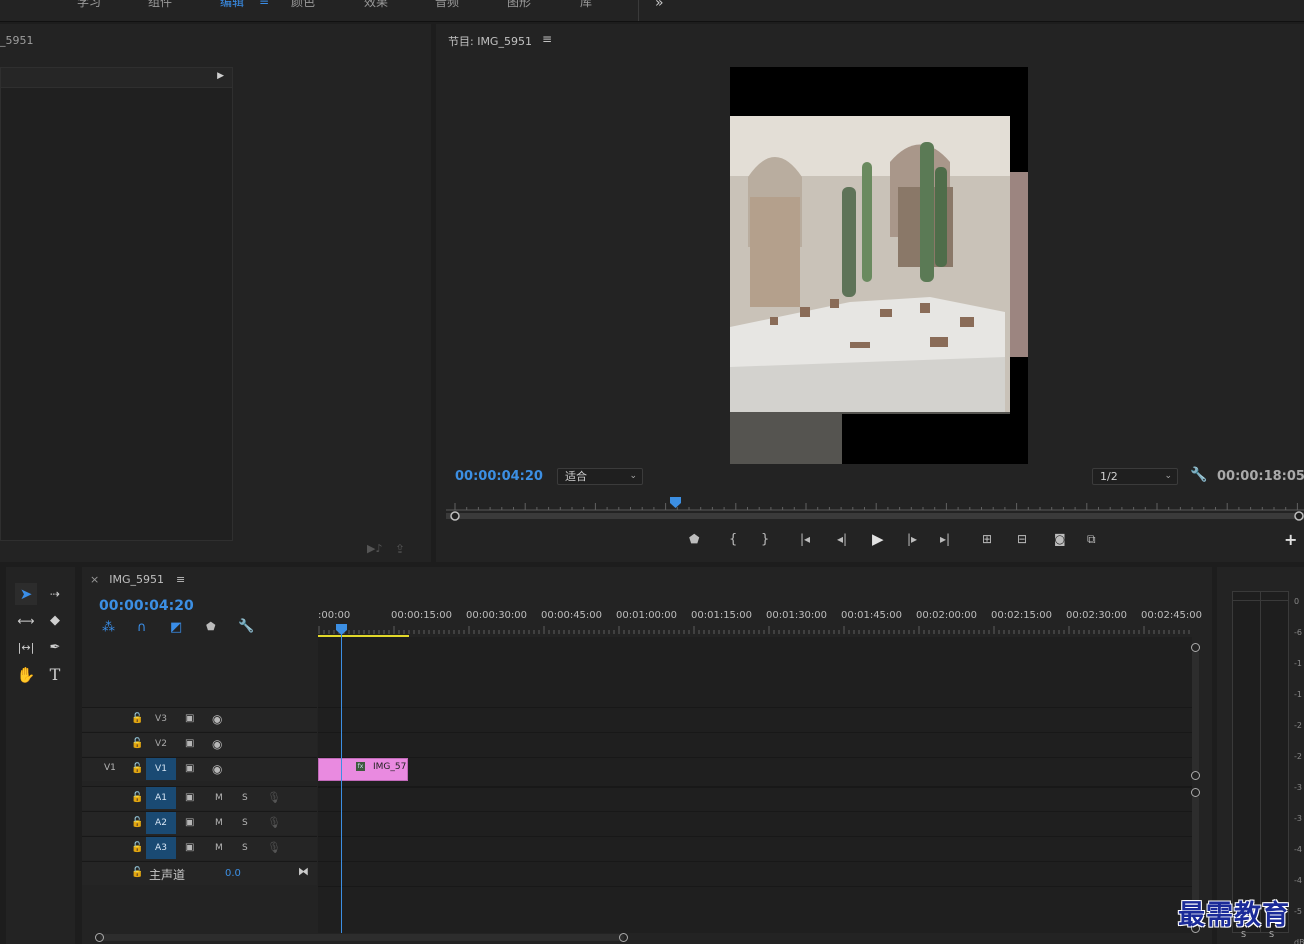  I want to click on out-point-icon: }, so click(765, 539).